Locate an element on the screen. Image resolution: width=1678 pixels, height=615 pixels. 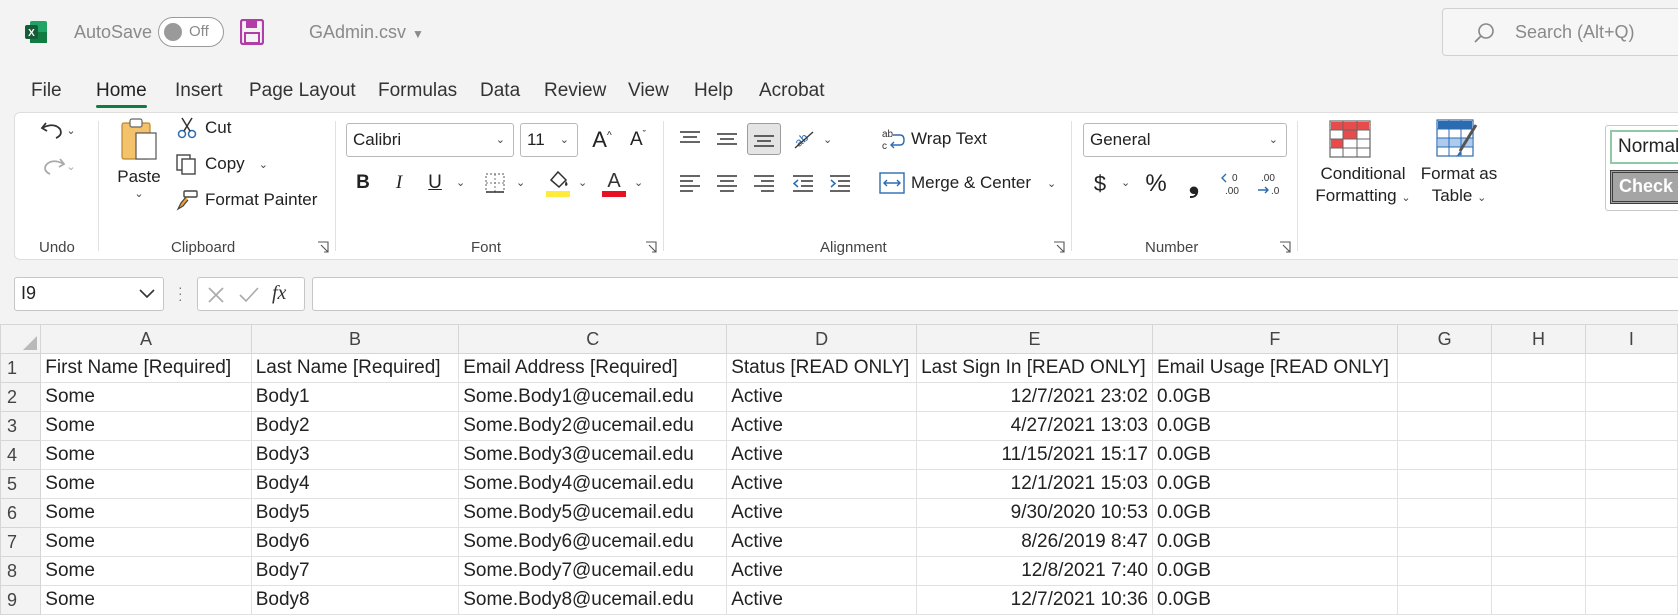
decrease-font-button: Aˇ is located at coordinates (638, 140).